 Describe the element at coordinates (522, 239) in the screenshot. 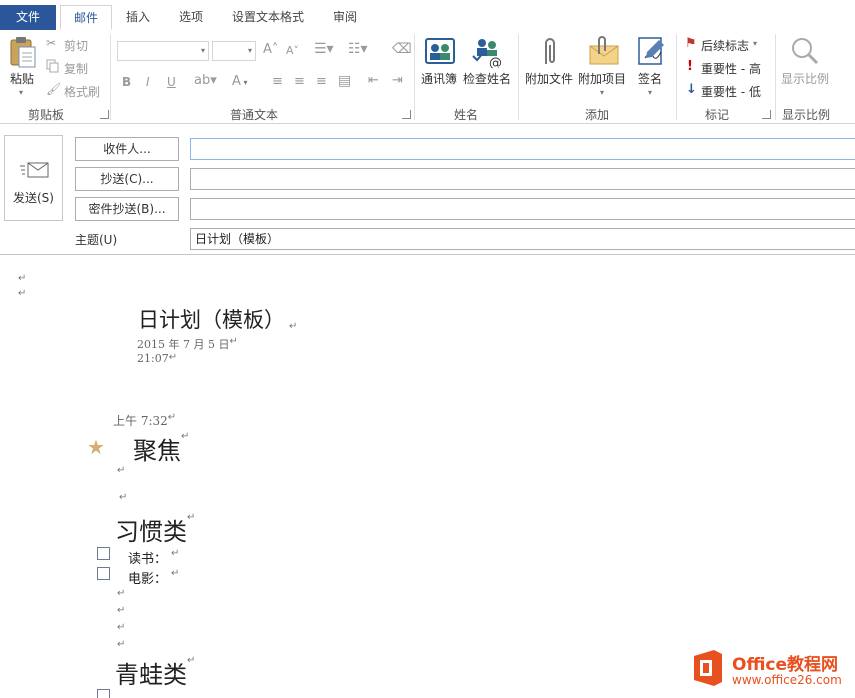

I see `subject-field: 日计划（模板）` at that location.